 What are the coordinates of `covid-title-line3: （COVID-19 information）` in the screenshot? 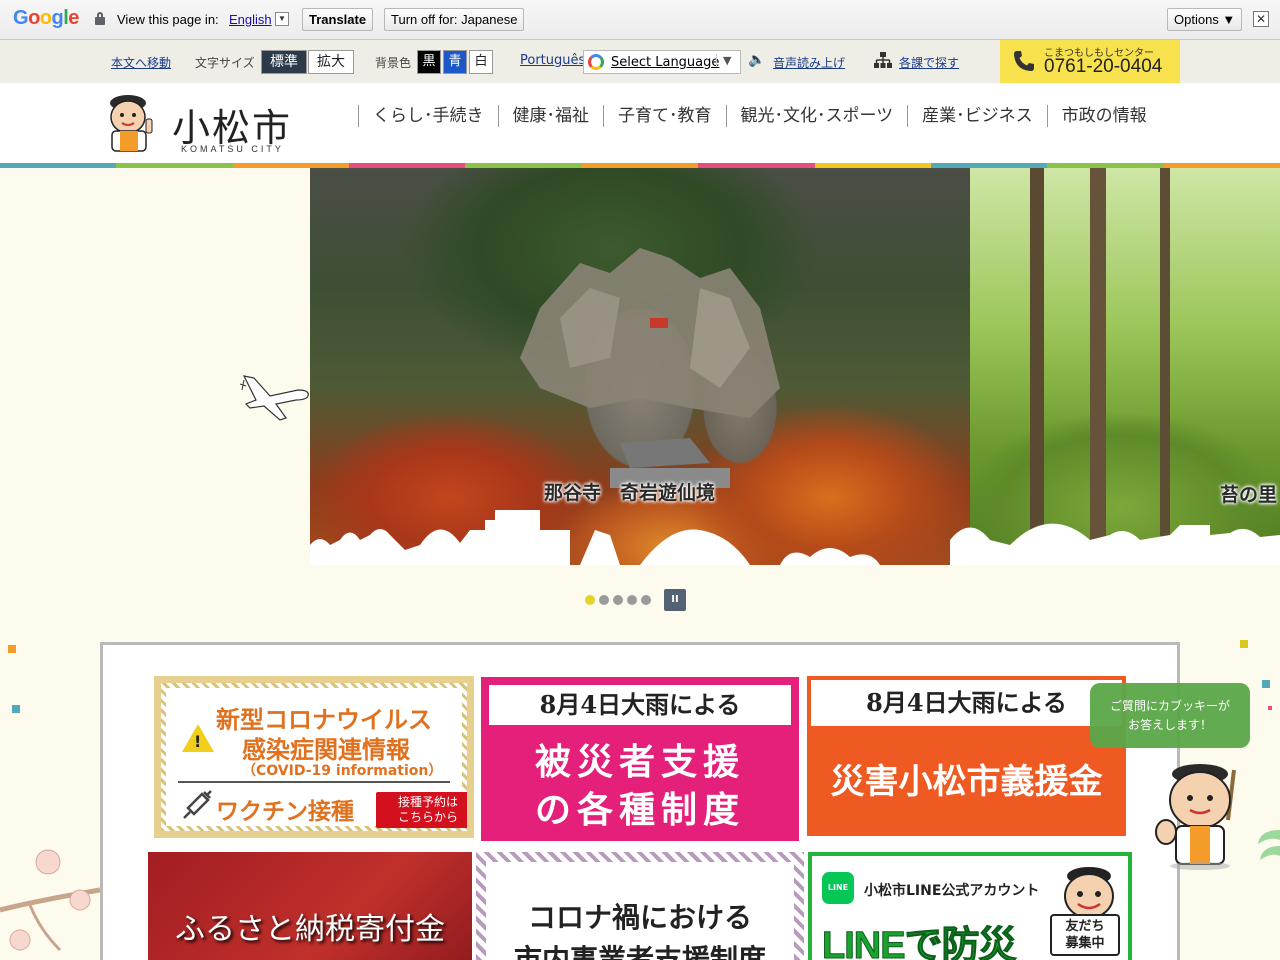 It's located at (342, 771).